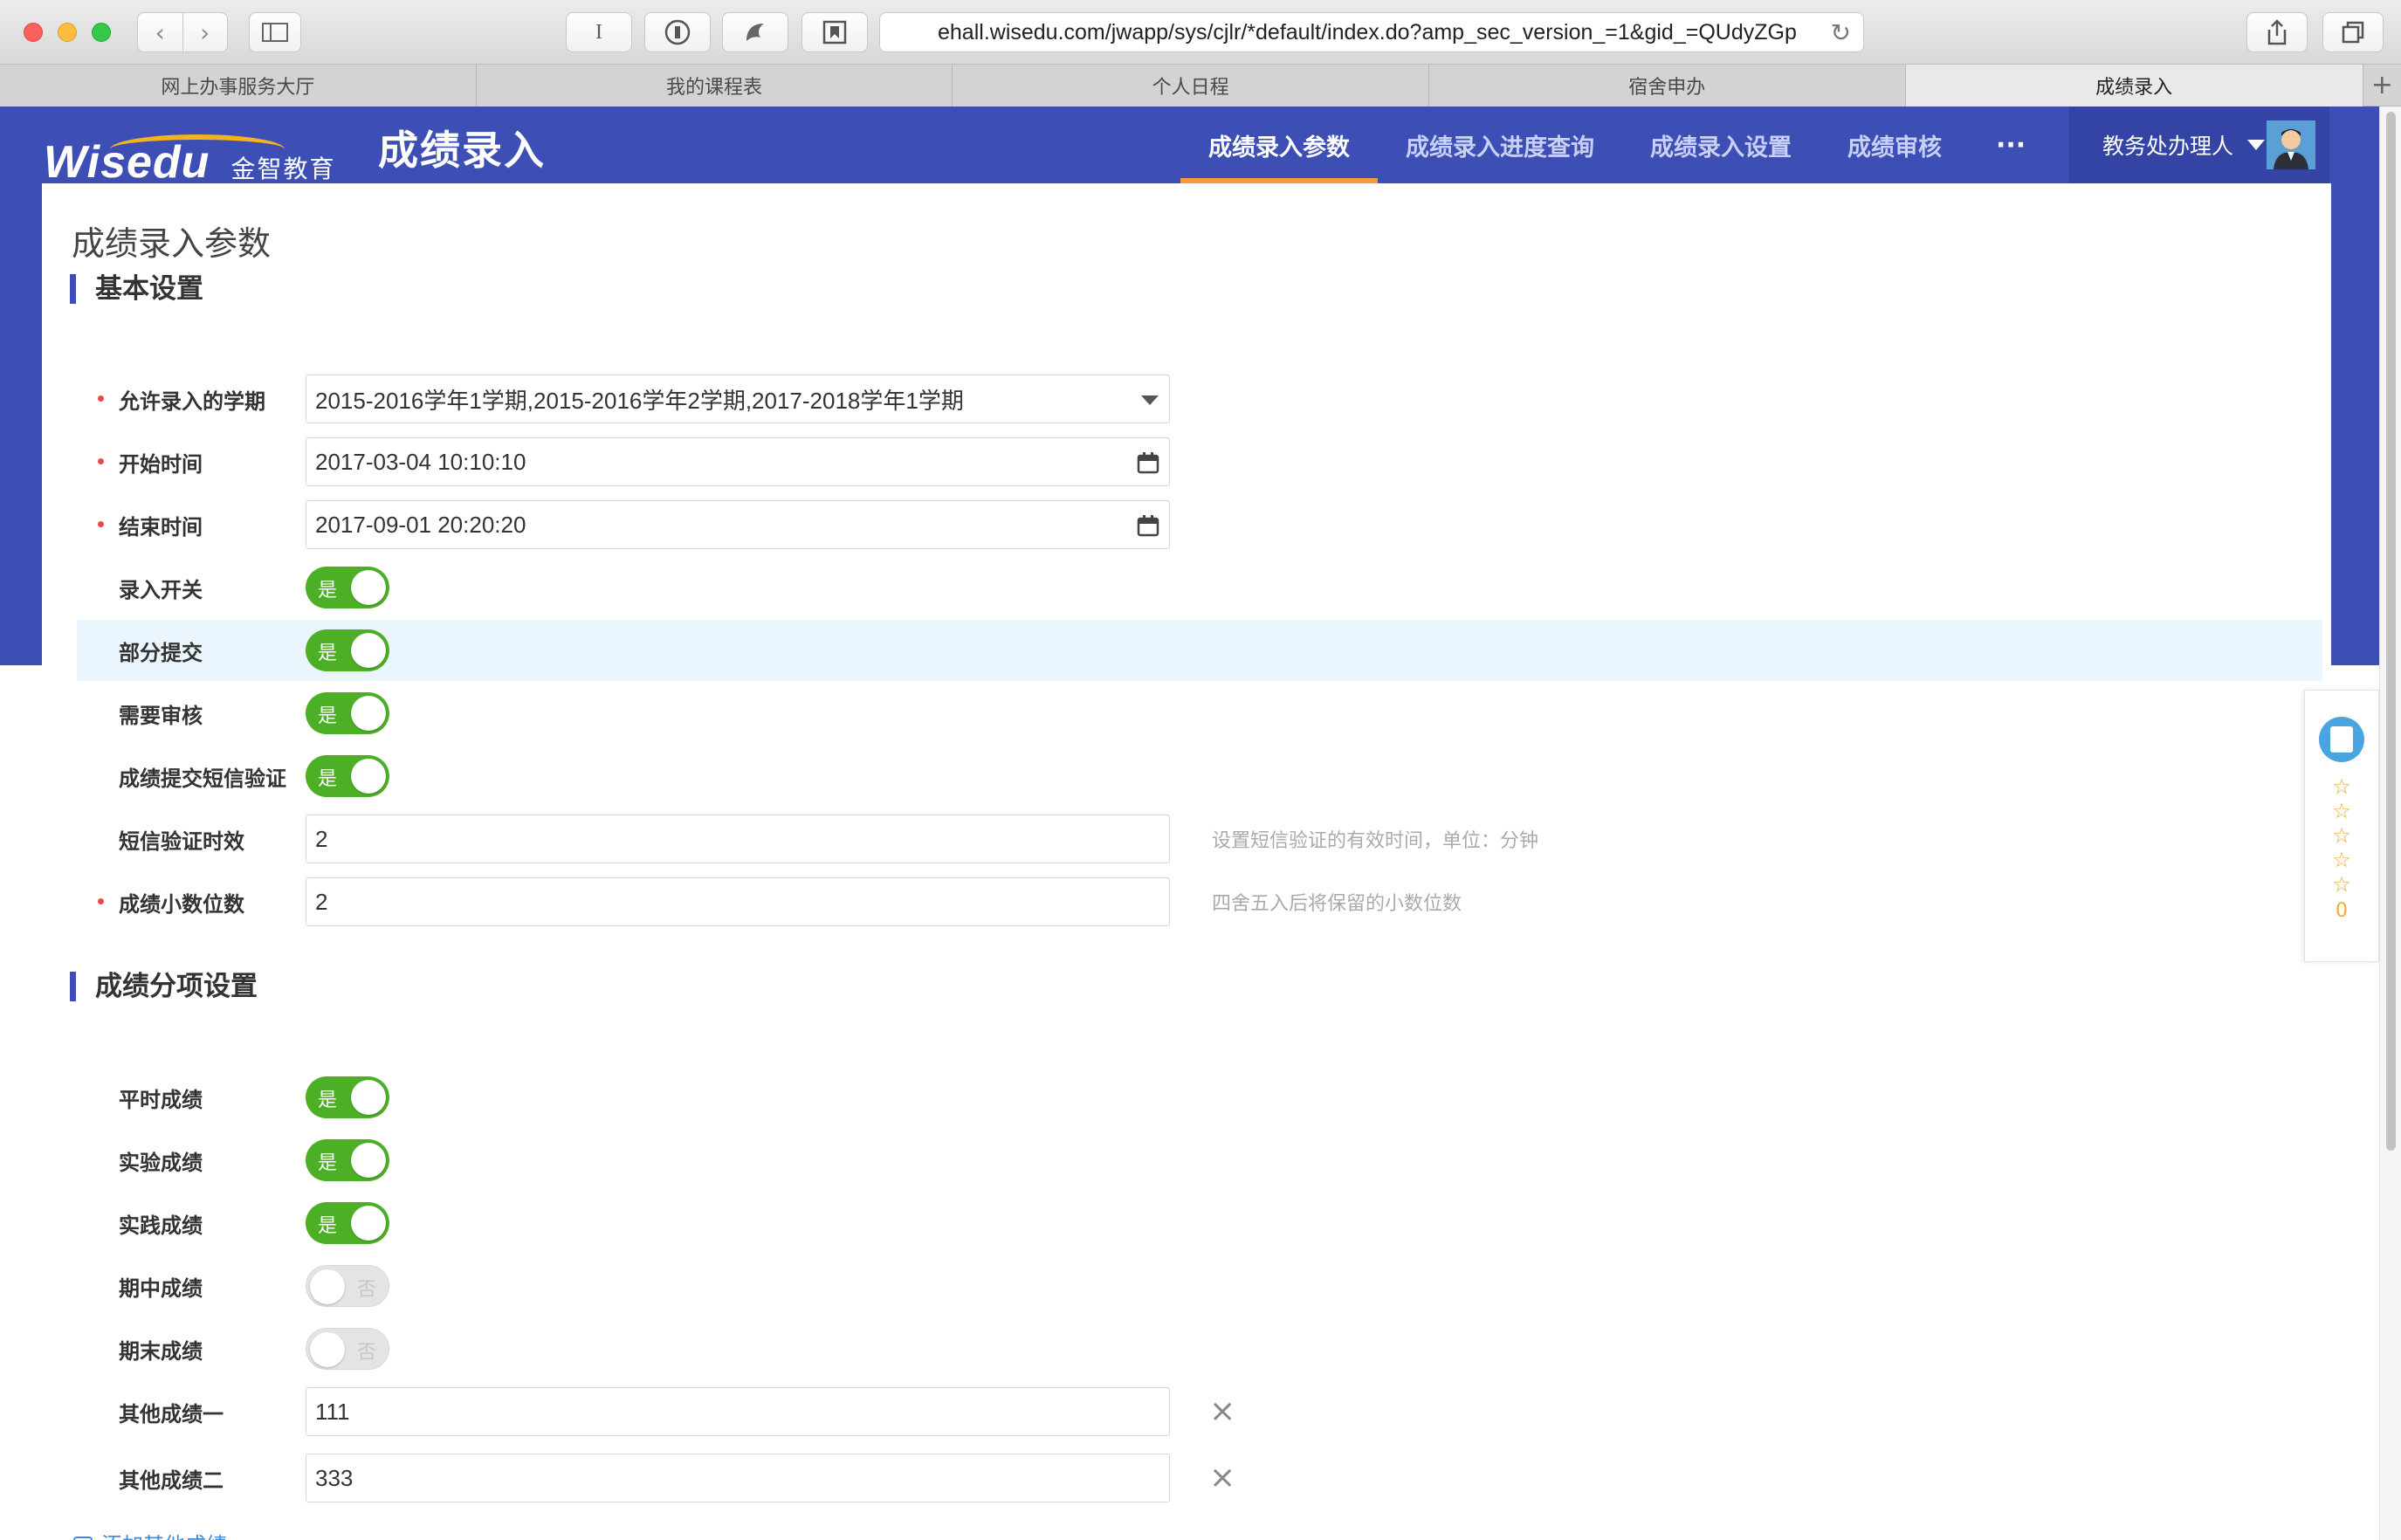 Image resolution: width=2401 pixels, height=1540 pixels. Describe the element at coordinates (347, 1349) in the screenshot. I see `final-toggle: 否` at that location.